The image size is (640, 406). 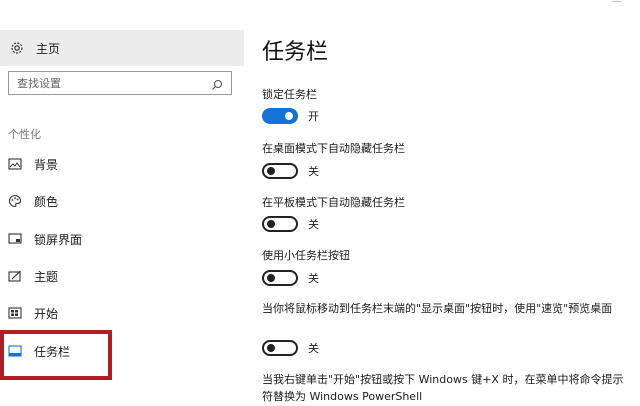 What do you see at coordinates (306, 255) in the screenshot?
I see `setting-label-small-buttons: 使用小任务栏按钮` at bounding box center [306, 255].